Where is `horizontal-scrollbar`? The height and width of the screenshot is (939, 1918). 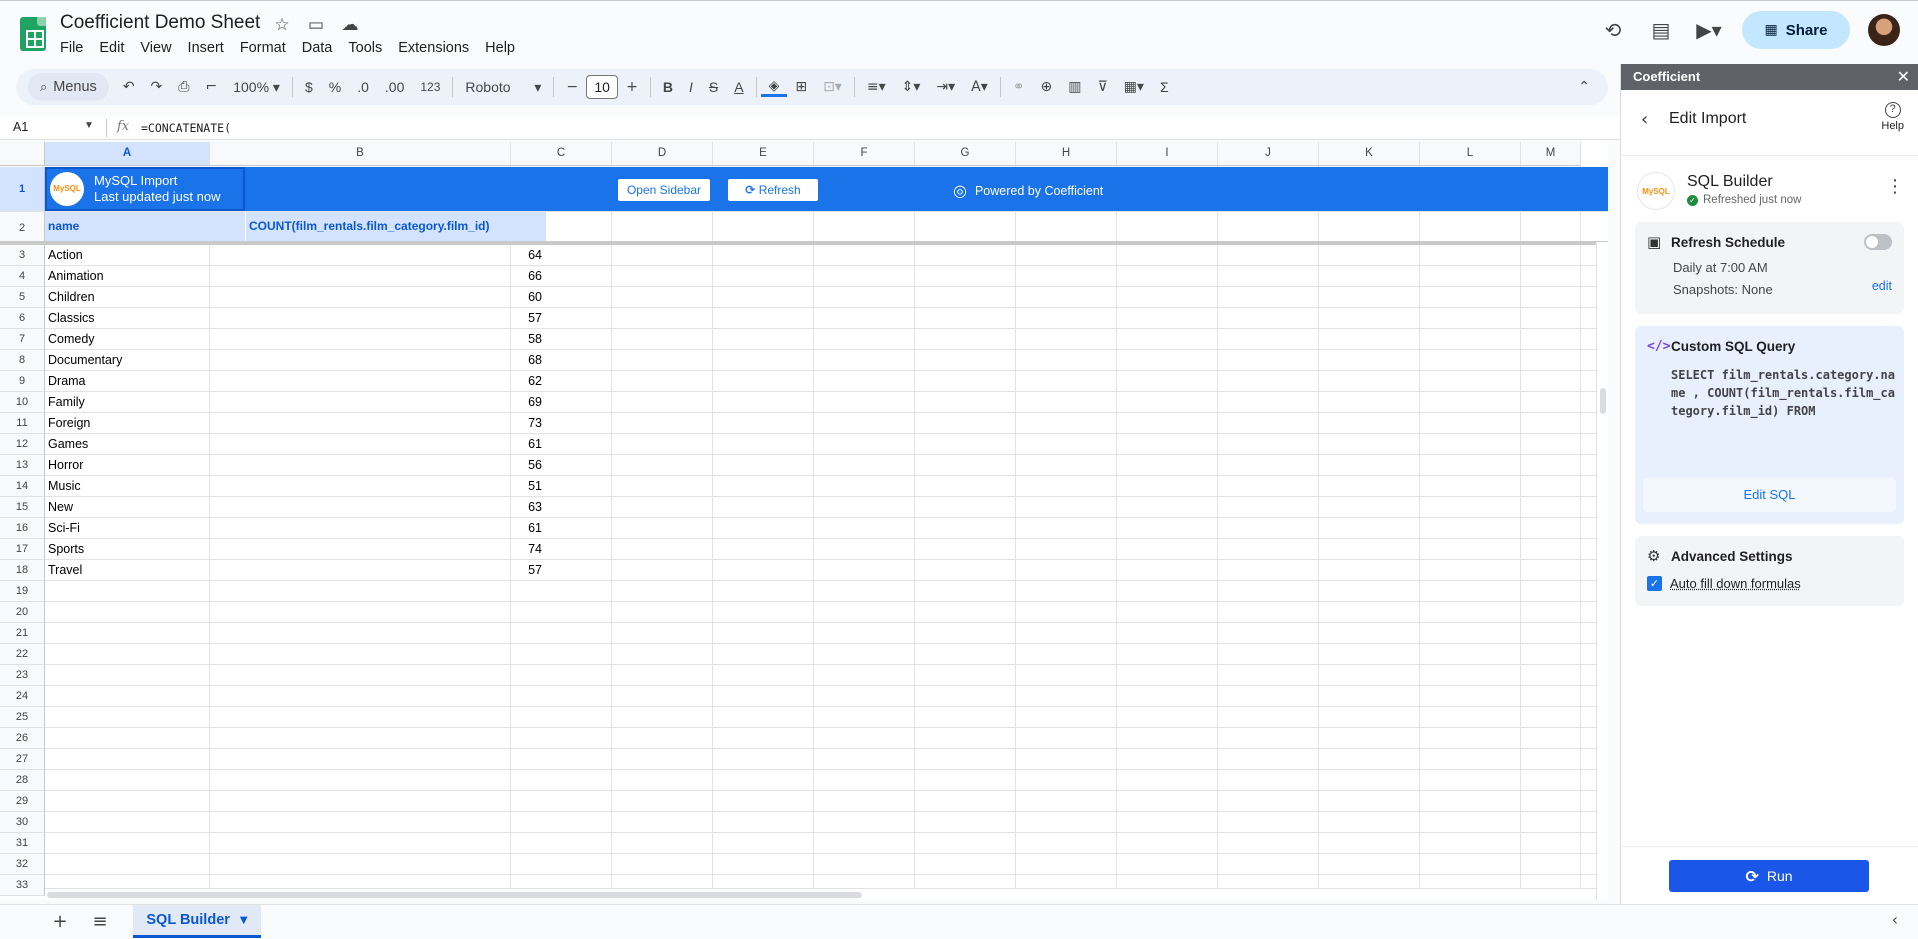
horizontal-scrollbar is located at coordinates (820, 894).